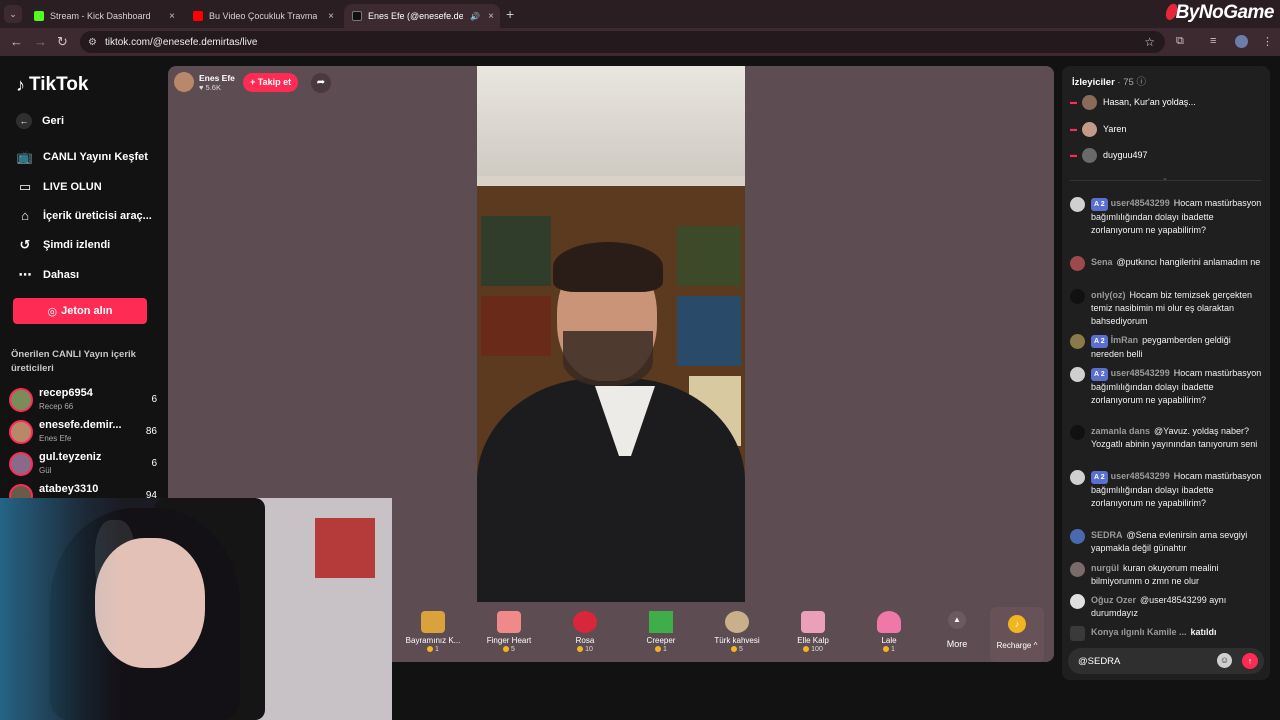 This screenshot has height=720, width=1280. I want to click on host-info: Enes Efe ♥ 5.6K, so click(204, 82).